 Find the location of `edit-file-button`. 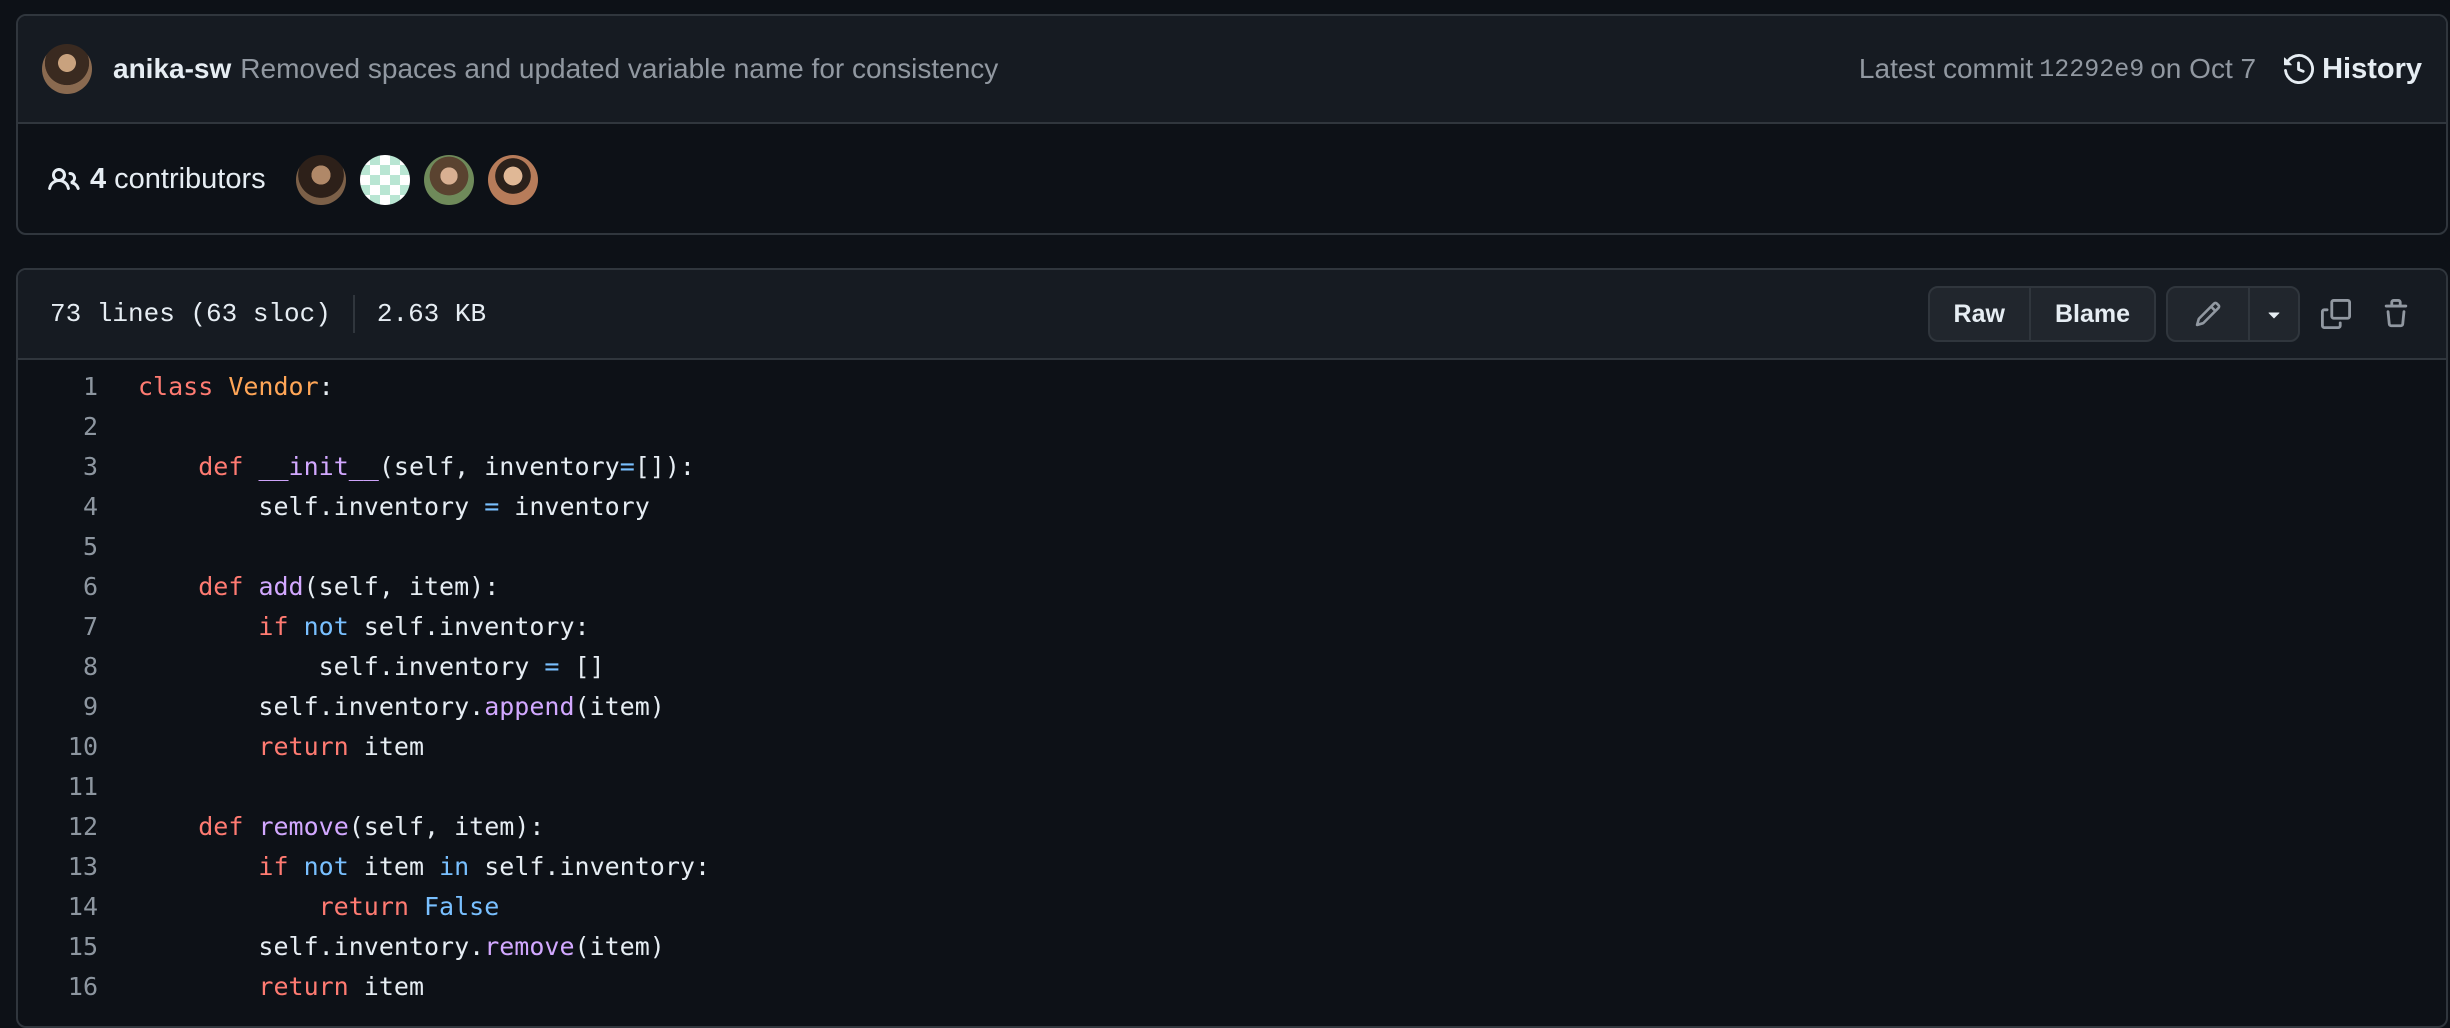

edit-file-button is located at coordinates (2208, 314).